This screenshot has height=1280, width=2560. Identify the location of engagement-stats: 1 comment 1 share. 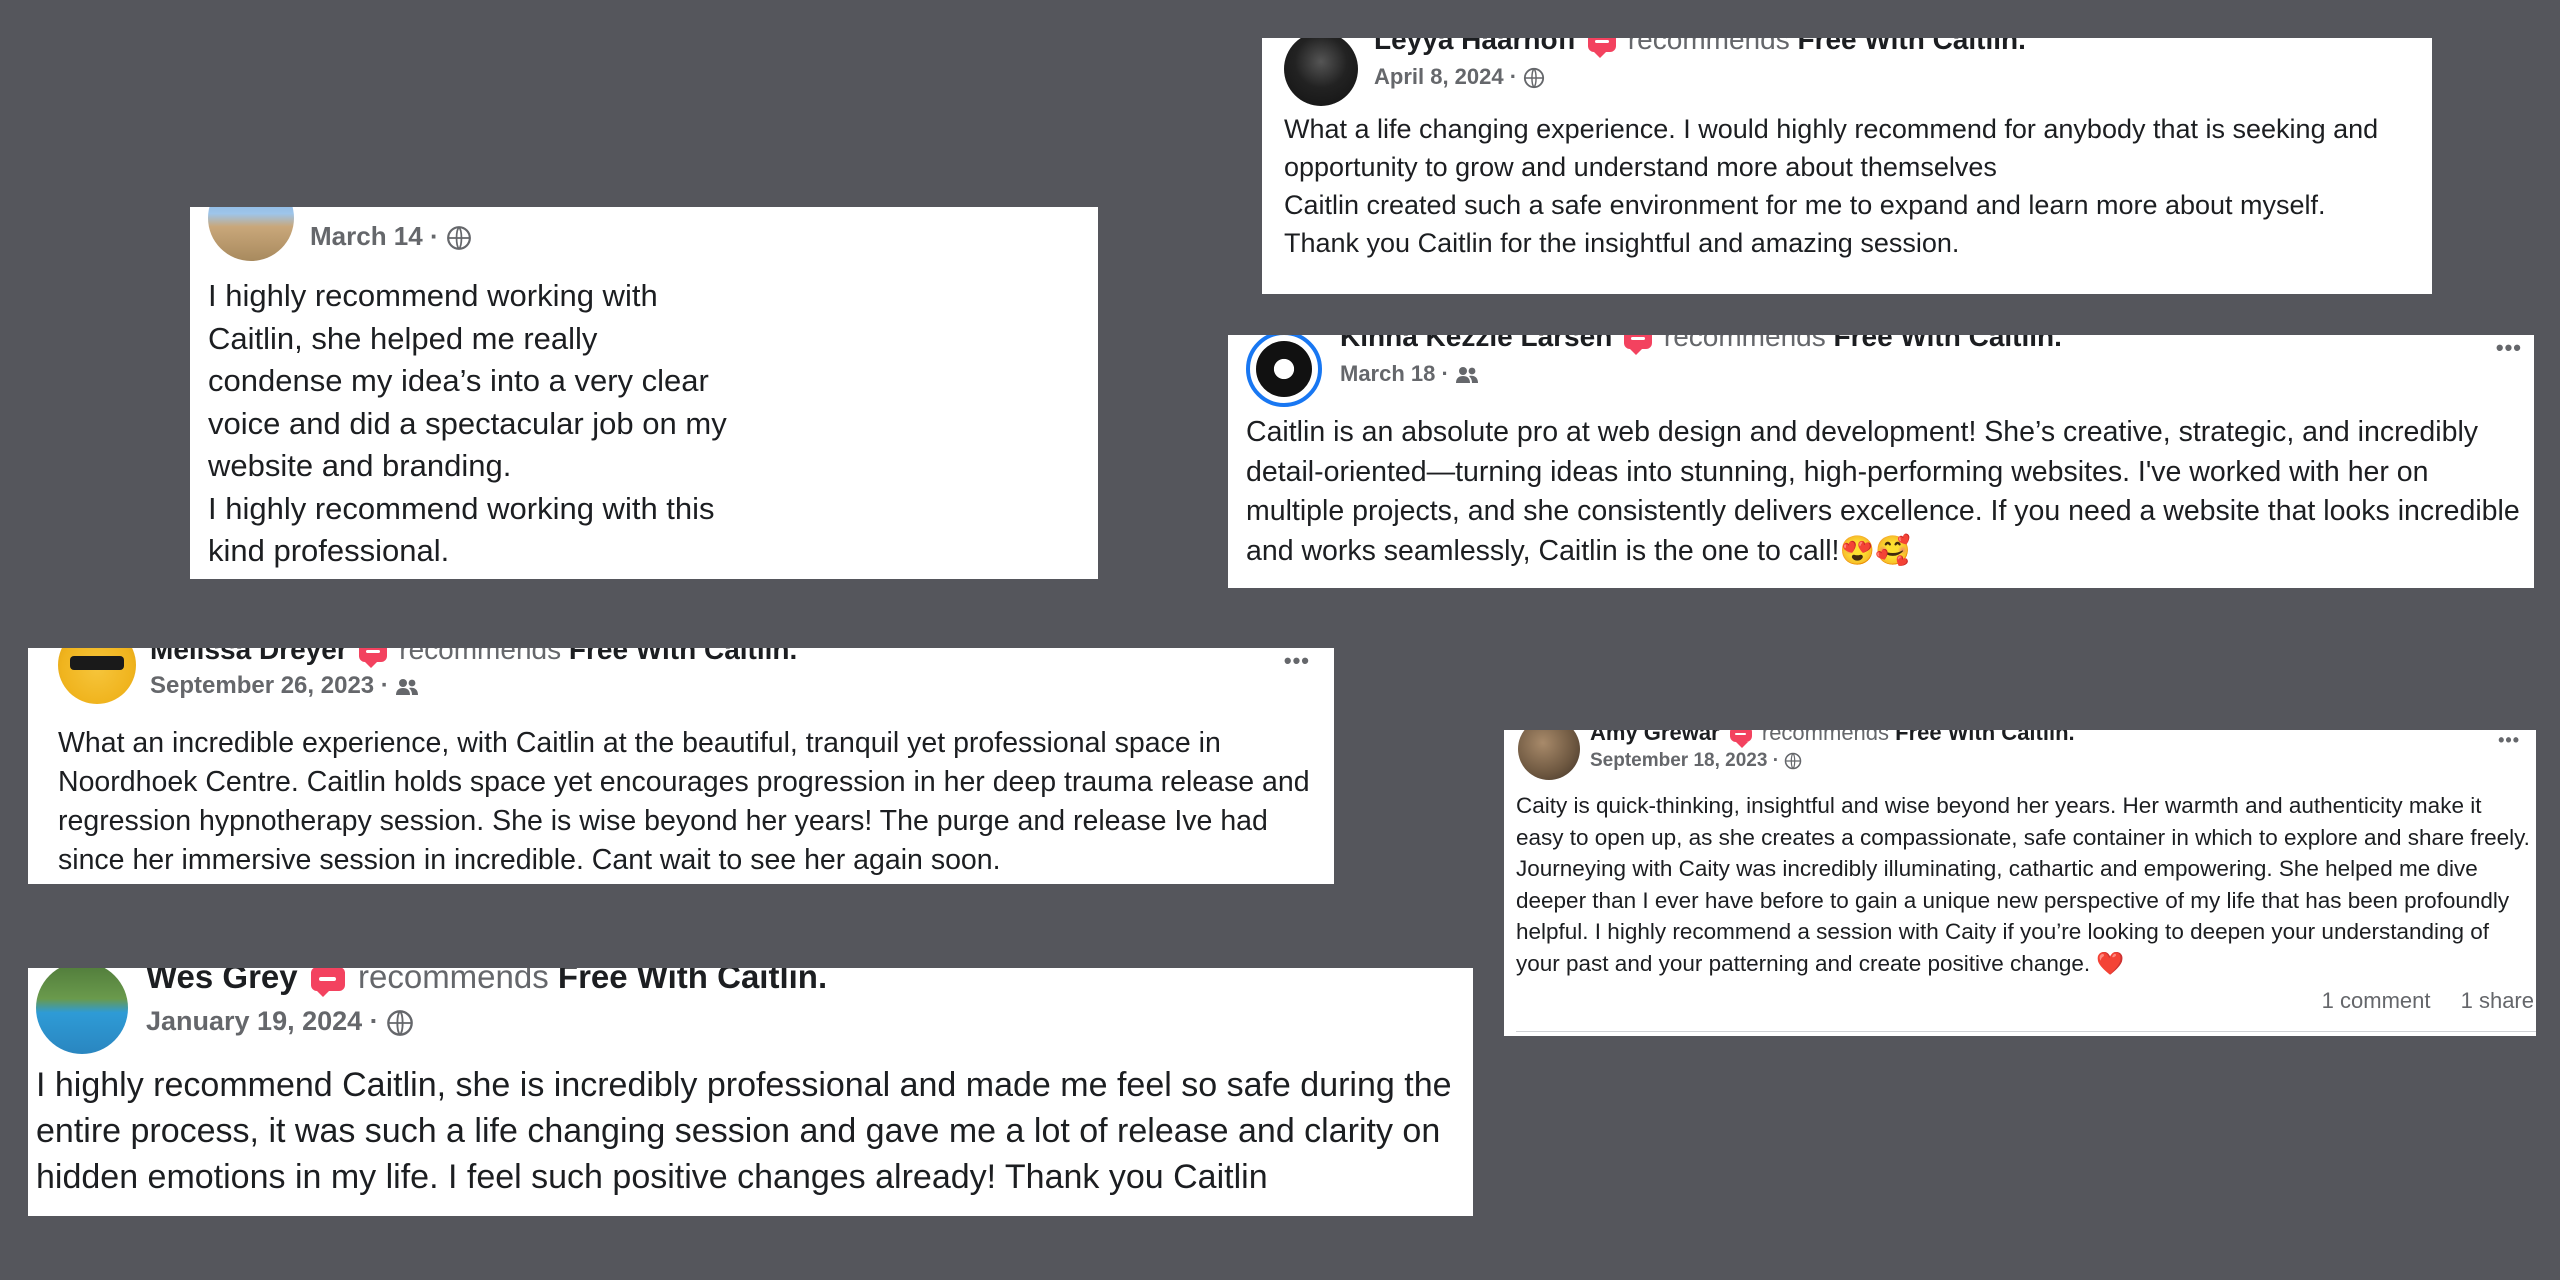
(2416, 1001).